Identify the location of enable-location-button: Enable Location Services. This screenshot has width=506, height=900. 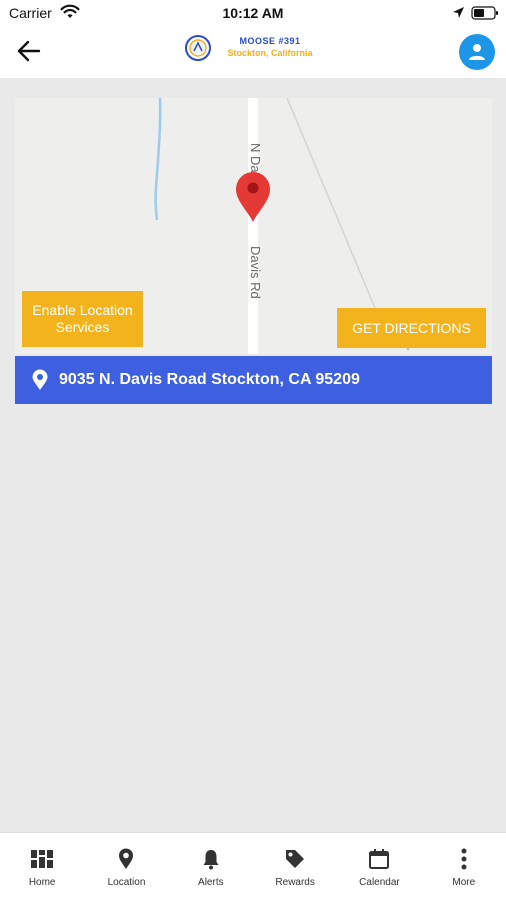
(82, 319).